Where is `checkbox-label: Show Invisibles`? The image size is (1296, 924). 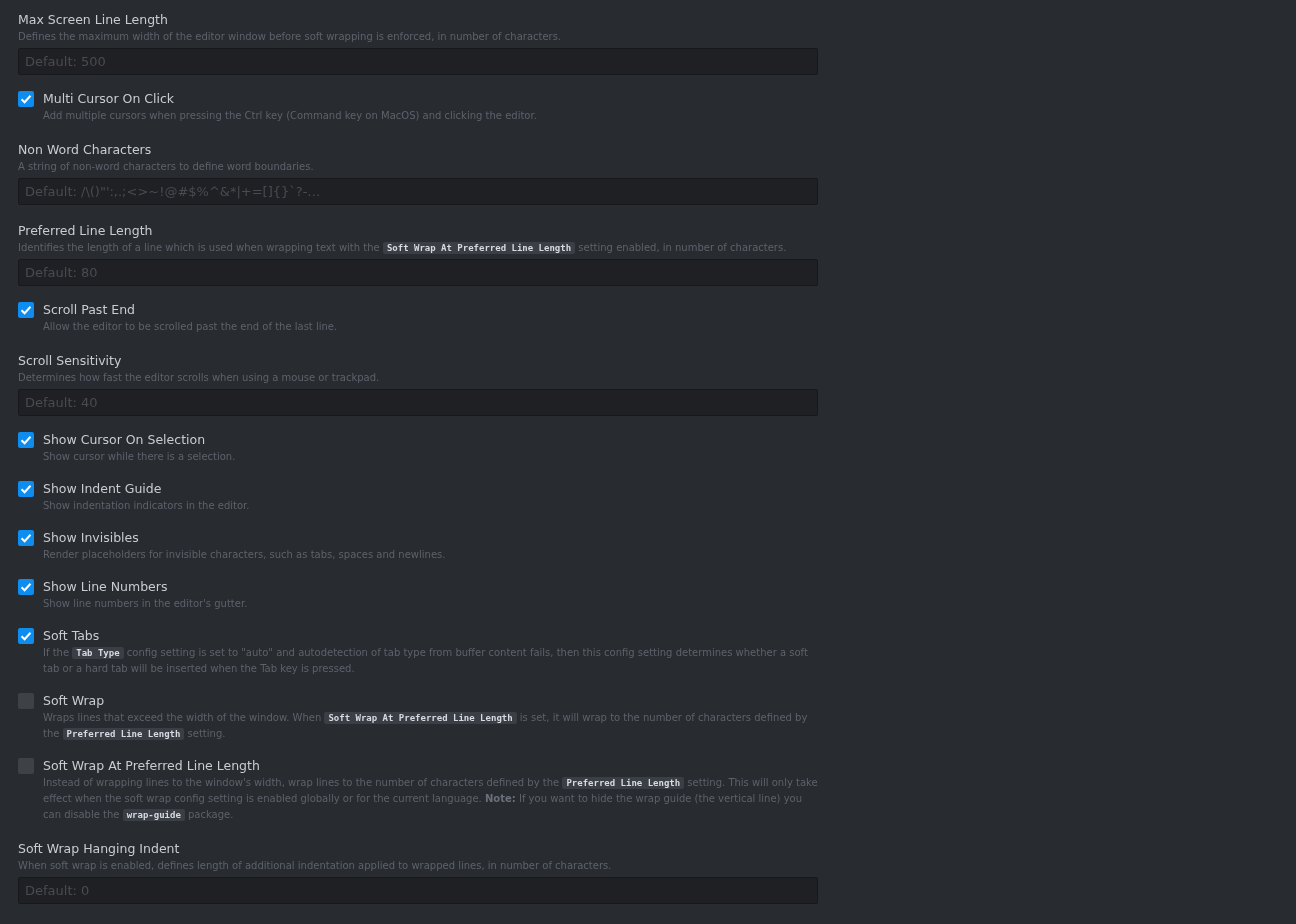 checkbox-label: Show Invisibles is located at coordinates (91, 538).